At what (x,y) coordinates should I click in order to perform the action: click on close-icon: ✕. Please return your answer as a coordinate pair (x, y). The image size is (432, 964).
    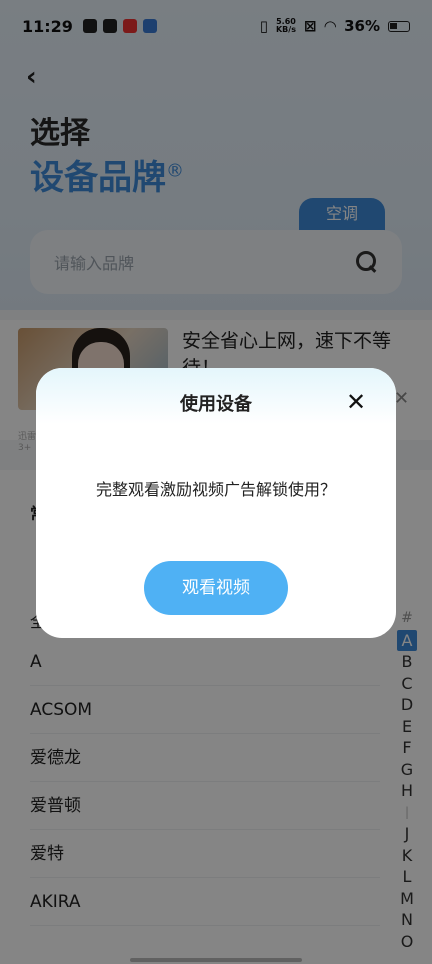
    Looking at the image, I should click on (356, 402).